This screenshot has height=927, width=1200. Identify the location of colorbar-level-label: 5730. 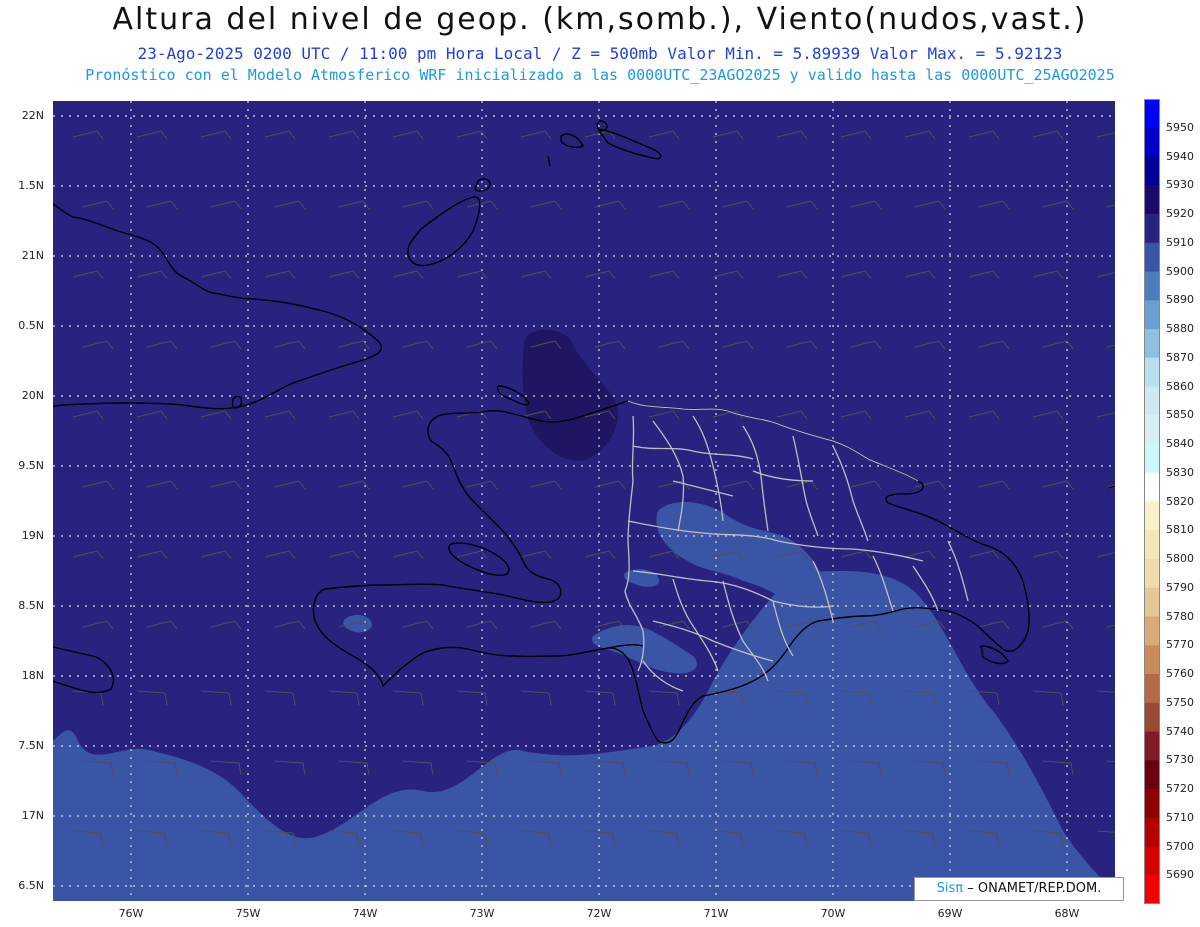
(1180, 760).